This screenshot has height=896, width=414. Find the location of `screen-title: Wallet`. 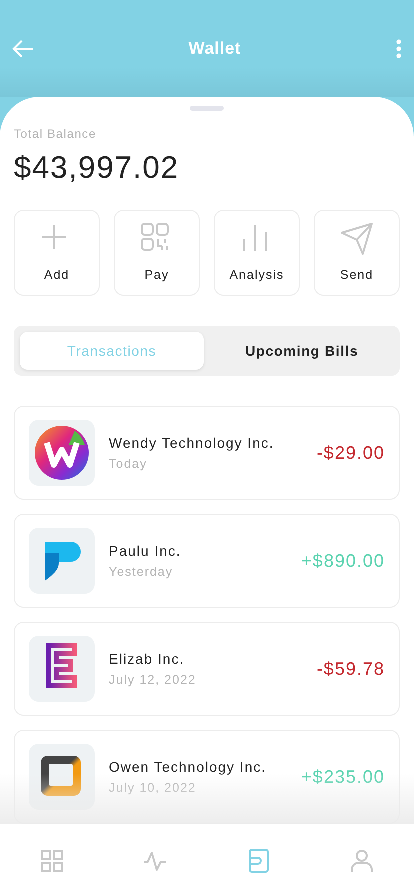

screen-title: Wallet is located at coordinates (215, 48).